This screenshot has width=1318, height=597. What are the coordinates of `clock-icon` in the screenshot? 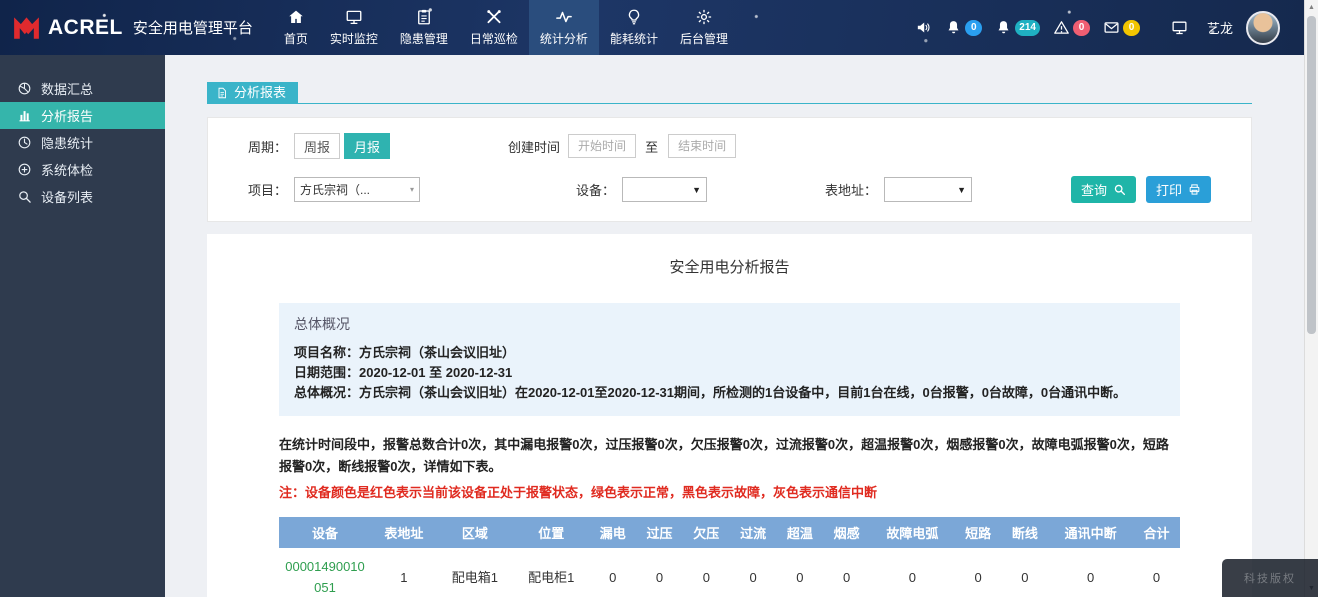 It's located at (24, 142).